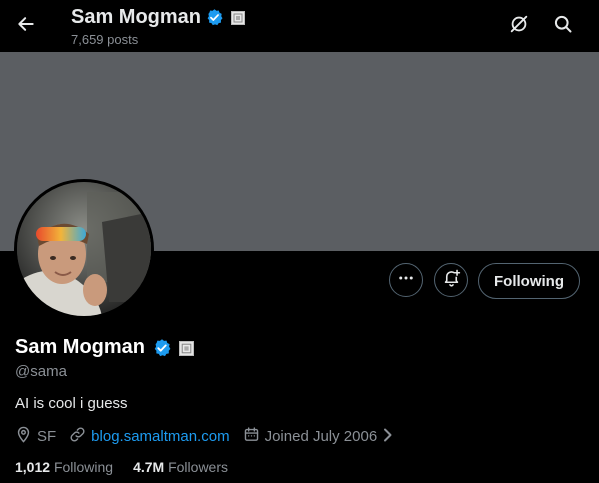  I want to click on followers-count: 4.7M, so click(149, 467).